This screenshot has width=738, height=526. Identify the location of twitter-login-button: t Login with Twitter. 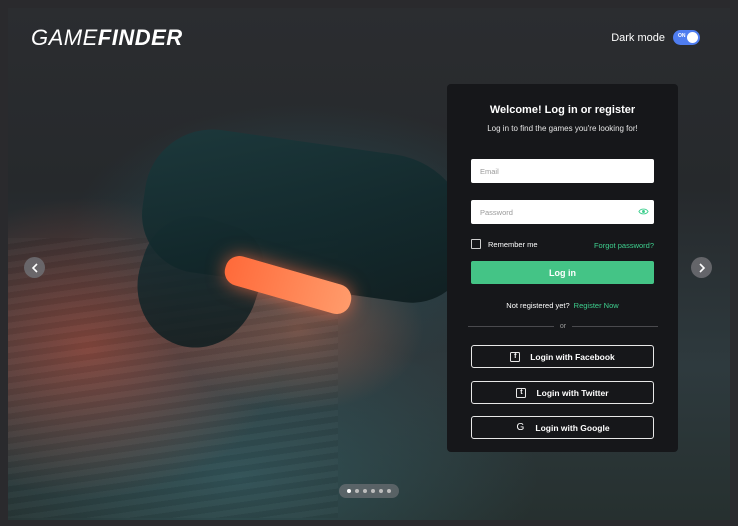
(562, 392).